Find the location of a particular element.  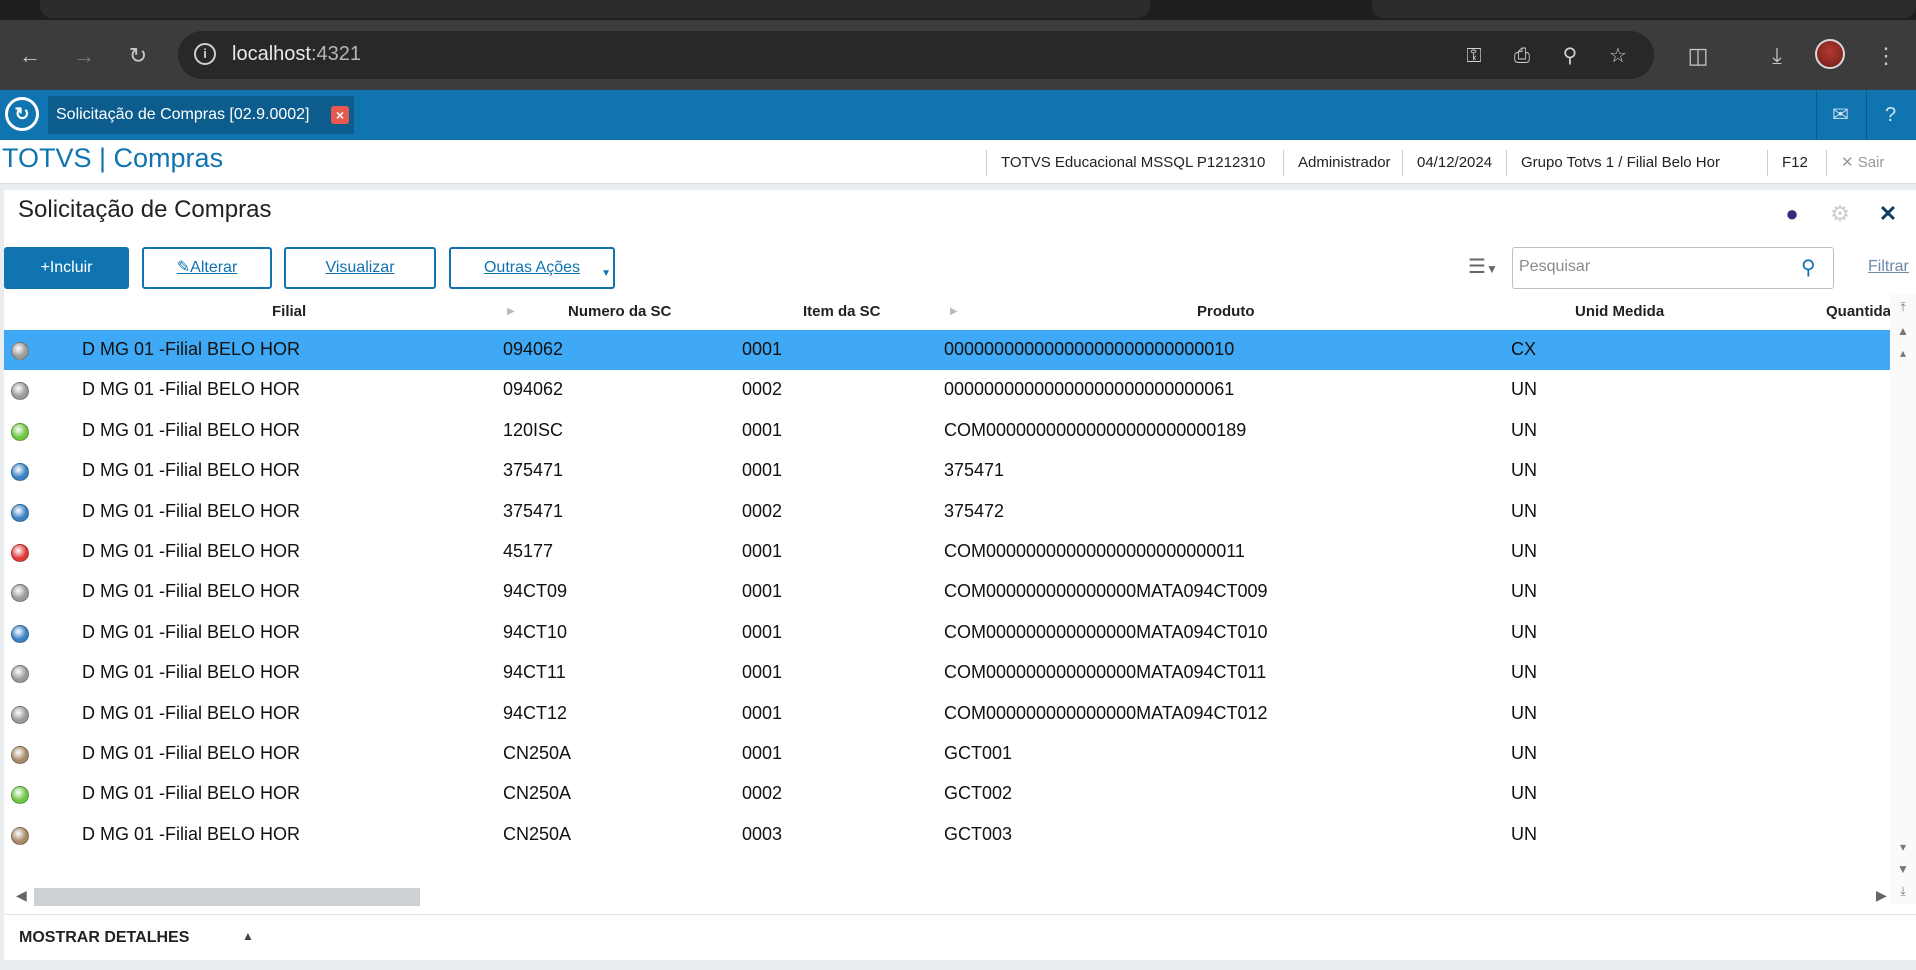

mail-icon: ✉ is located at coordinates (1840, 115).